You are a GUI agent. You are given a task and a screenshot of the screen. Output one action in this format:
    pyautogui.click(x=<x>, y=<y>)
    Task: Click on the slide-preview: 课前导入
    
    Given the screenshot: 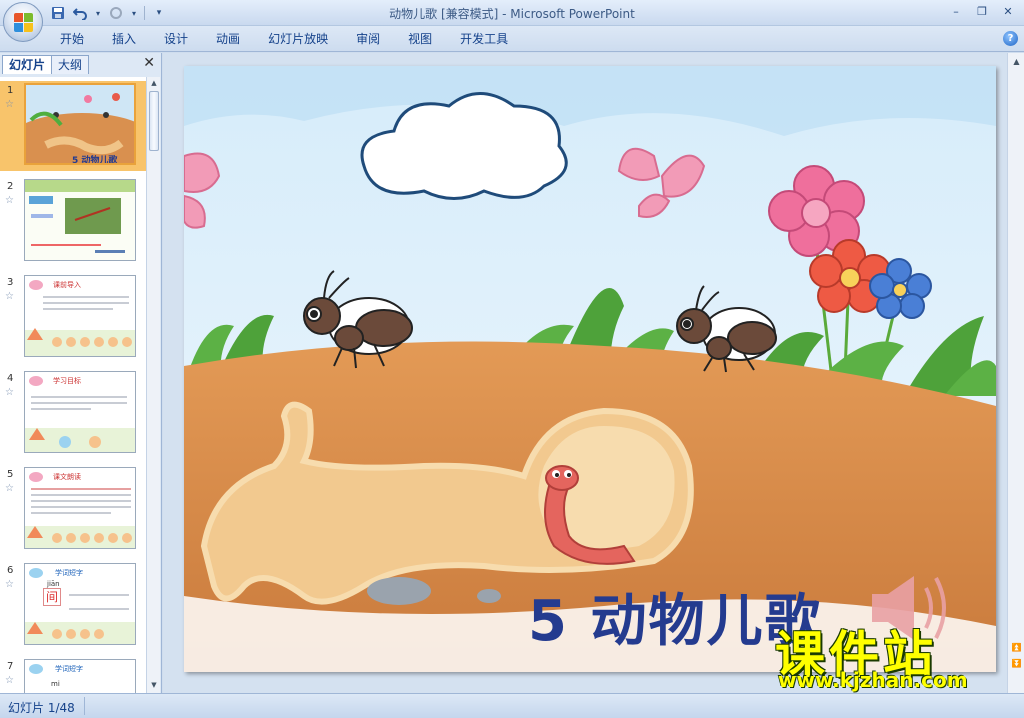 What is the action you would take?
    pyautogui.click(x=80, y=316)
    